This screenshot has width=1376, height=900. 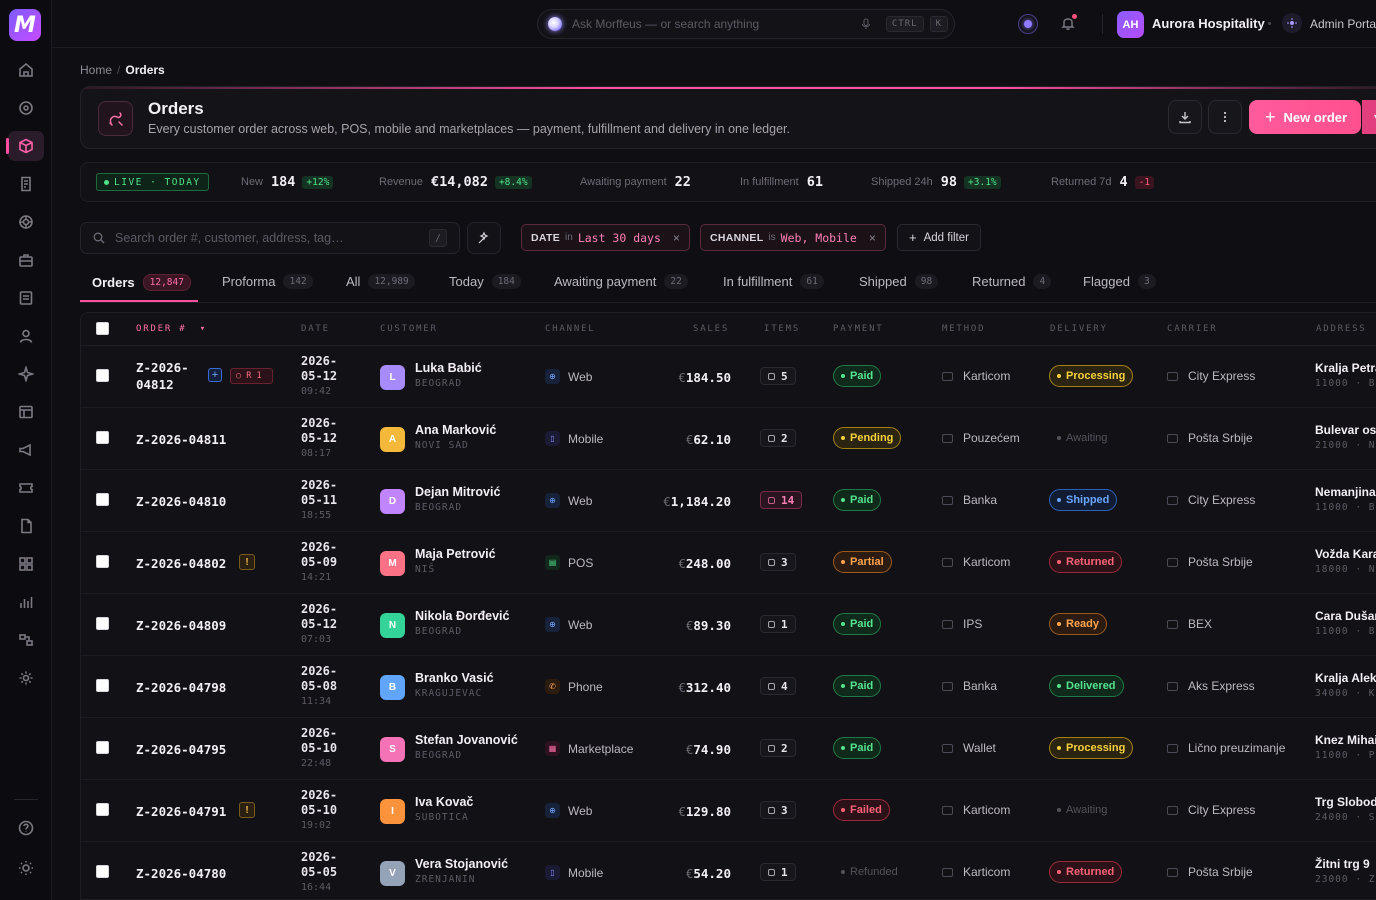 I want to click on sidebar-item-tables, so click(x=26, y=412).